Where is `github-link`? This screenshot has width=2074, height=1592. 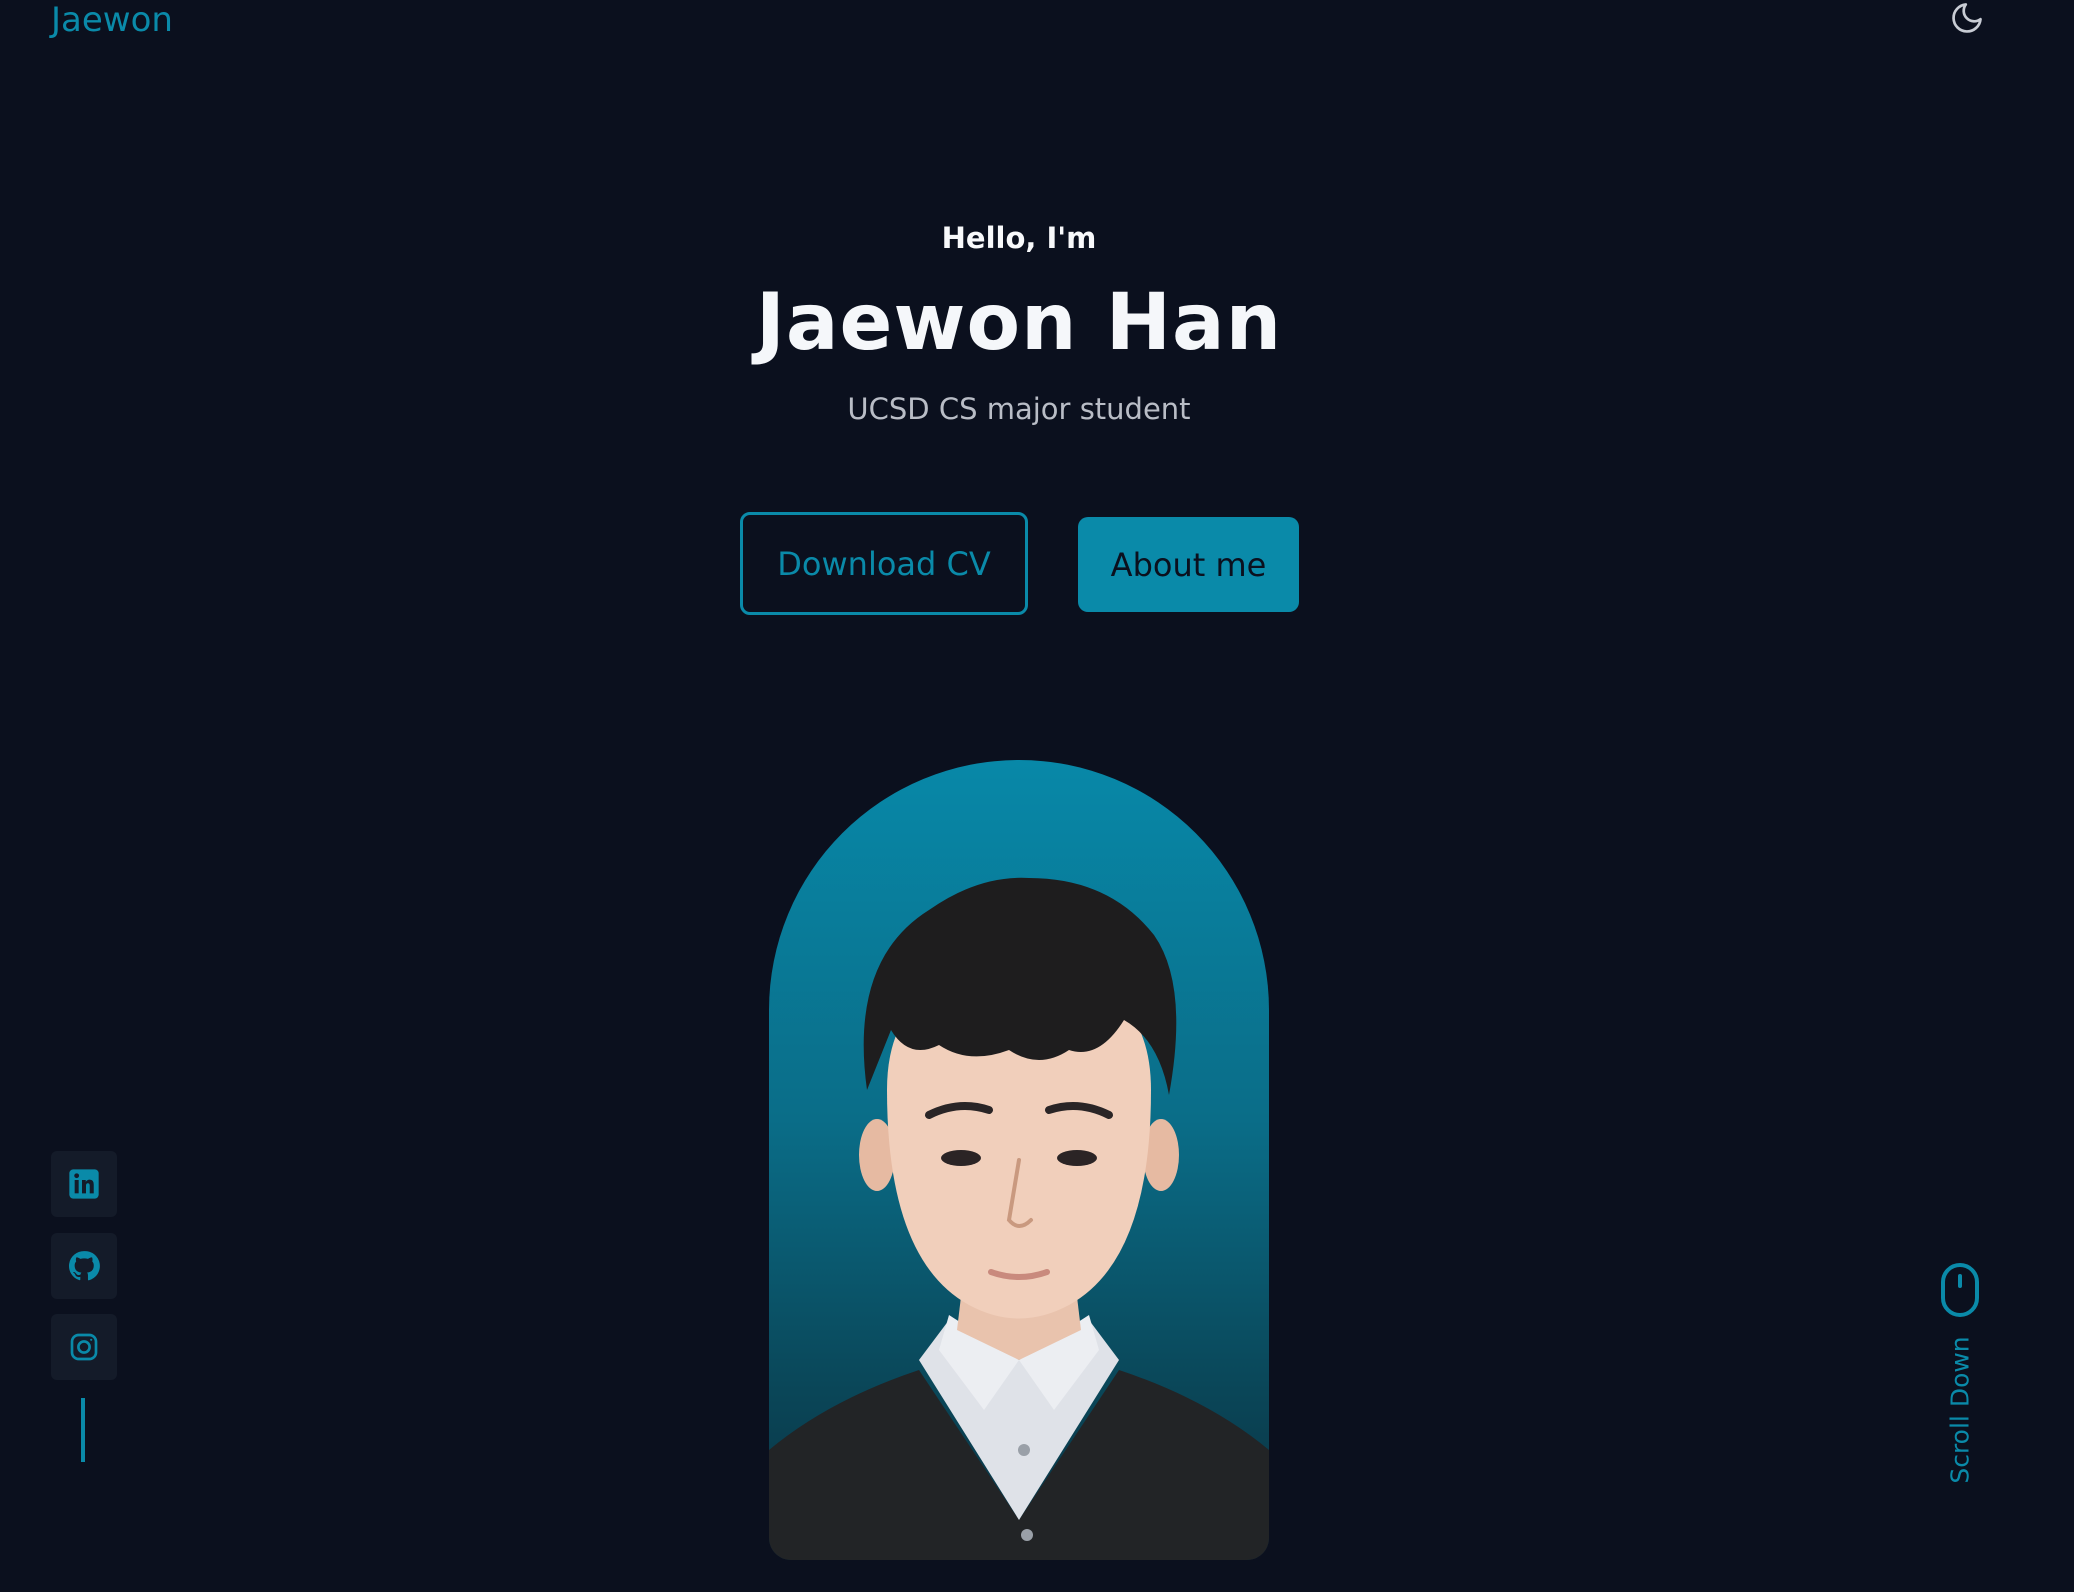 github-link is located at coordinates (84, 1266).